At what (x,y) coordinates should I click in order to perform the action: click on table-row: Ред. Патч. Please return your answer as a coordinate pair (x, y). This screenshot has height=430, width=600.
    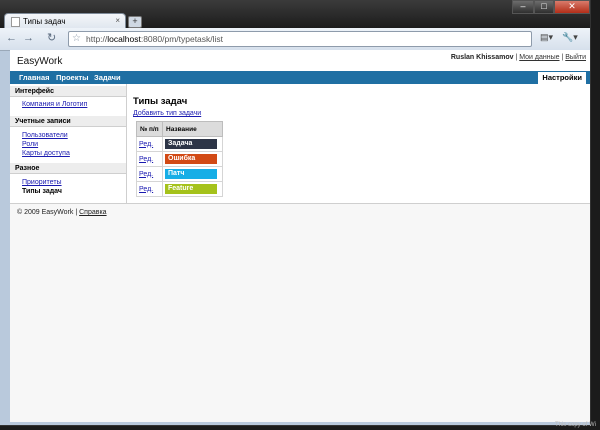
    Looking at the image, I should click on (179, 174).